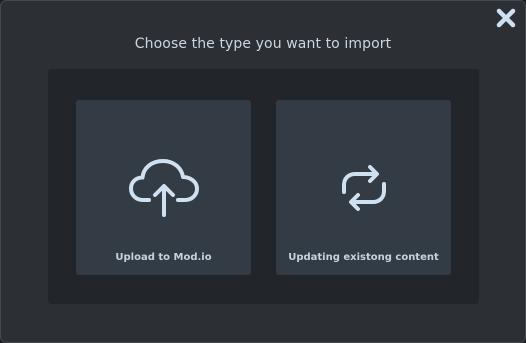  I want to click on close-icon, so click(506, 18).